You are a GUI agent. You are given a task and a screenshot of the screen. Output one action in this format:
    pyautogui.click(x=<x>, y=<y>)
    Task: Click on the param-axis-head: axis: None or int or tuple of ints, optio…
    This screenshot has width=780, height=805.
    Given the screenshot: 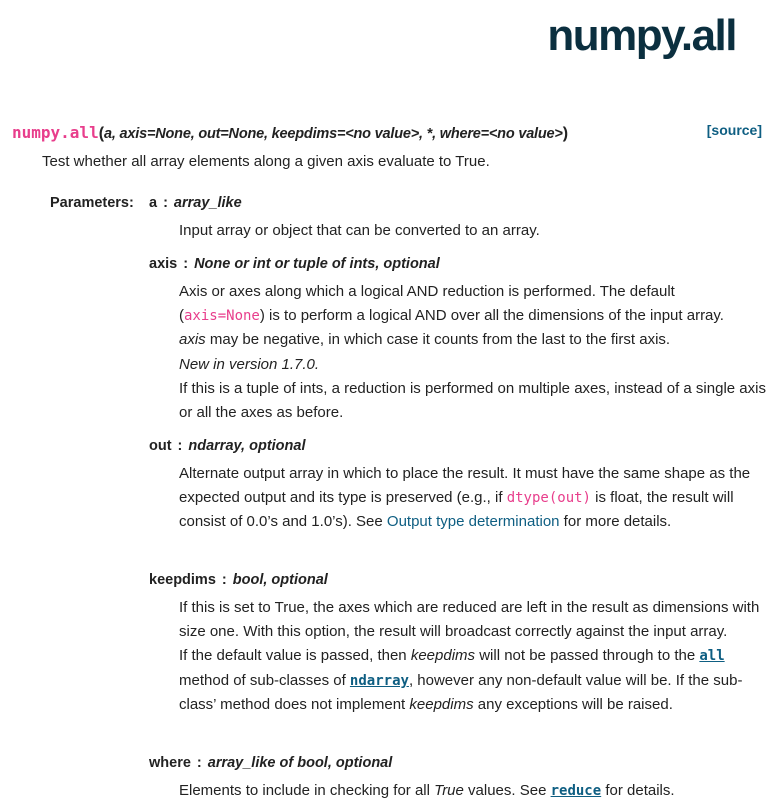 What is the action you would take?
    pyautogui.click(x=459, y=264)
    